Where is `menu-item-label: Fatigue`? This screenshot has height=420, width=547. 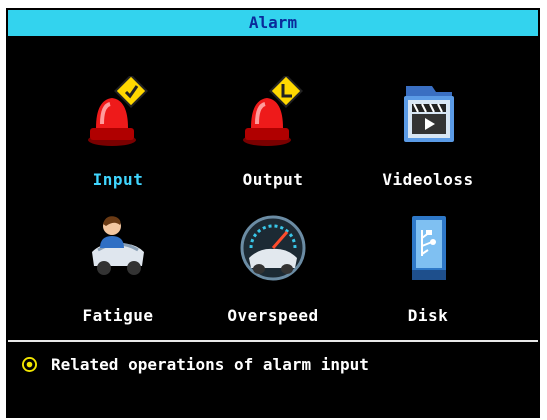 menu-item-label: Fatigue is located at coordinates (118, 315).